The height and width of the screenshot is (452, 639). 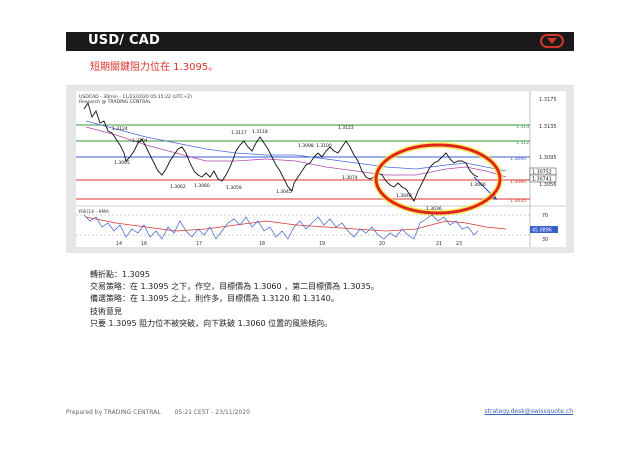 I want to click on x-label: 23, so click(x=459, y=244).